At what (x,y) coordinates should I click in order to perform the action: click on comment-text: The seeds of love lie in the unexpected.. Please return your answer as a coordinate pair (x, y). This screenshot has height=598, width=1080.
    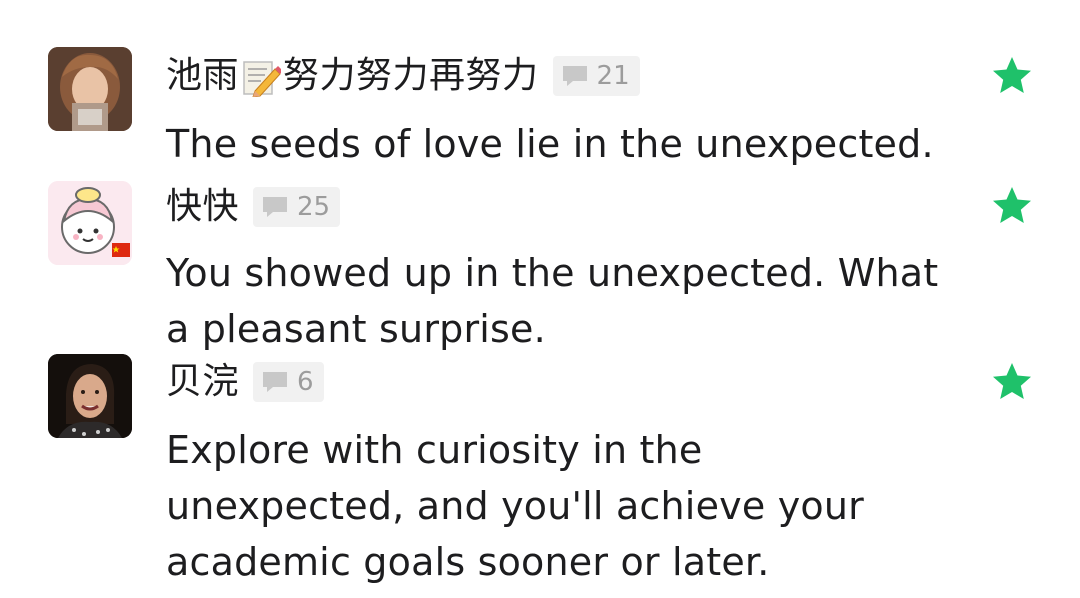
    Looking at the image, I should click on (566, 144).